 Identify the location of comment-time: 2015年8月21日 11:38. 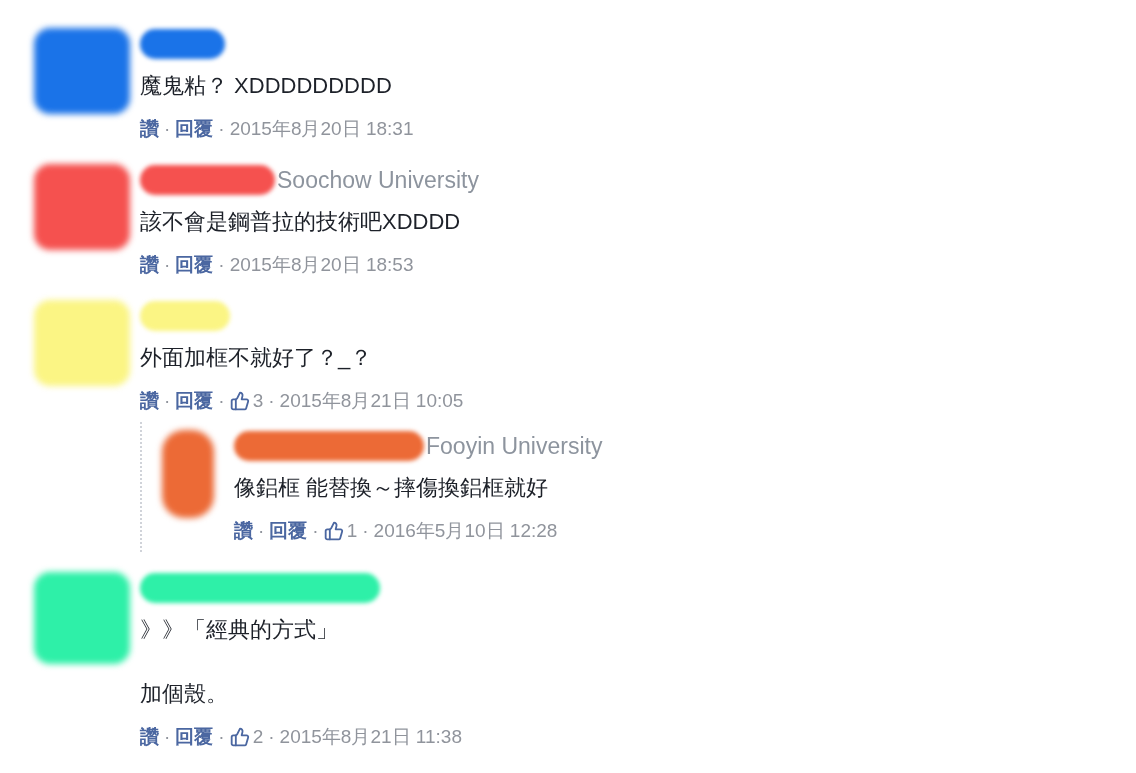
(370, 737).